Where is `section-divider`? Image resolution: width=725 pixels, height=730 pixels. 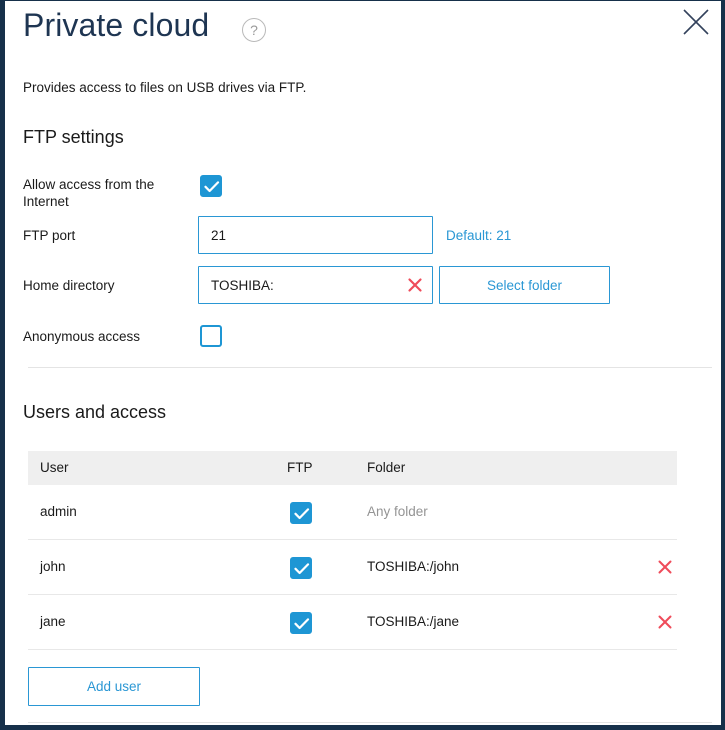
section-divider is located at coordinates (370, 367).